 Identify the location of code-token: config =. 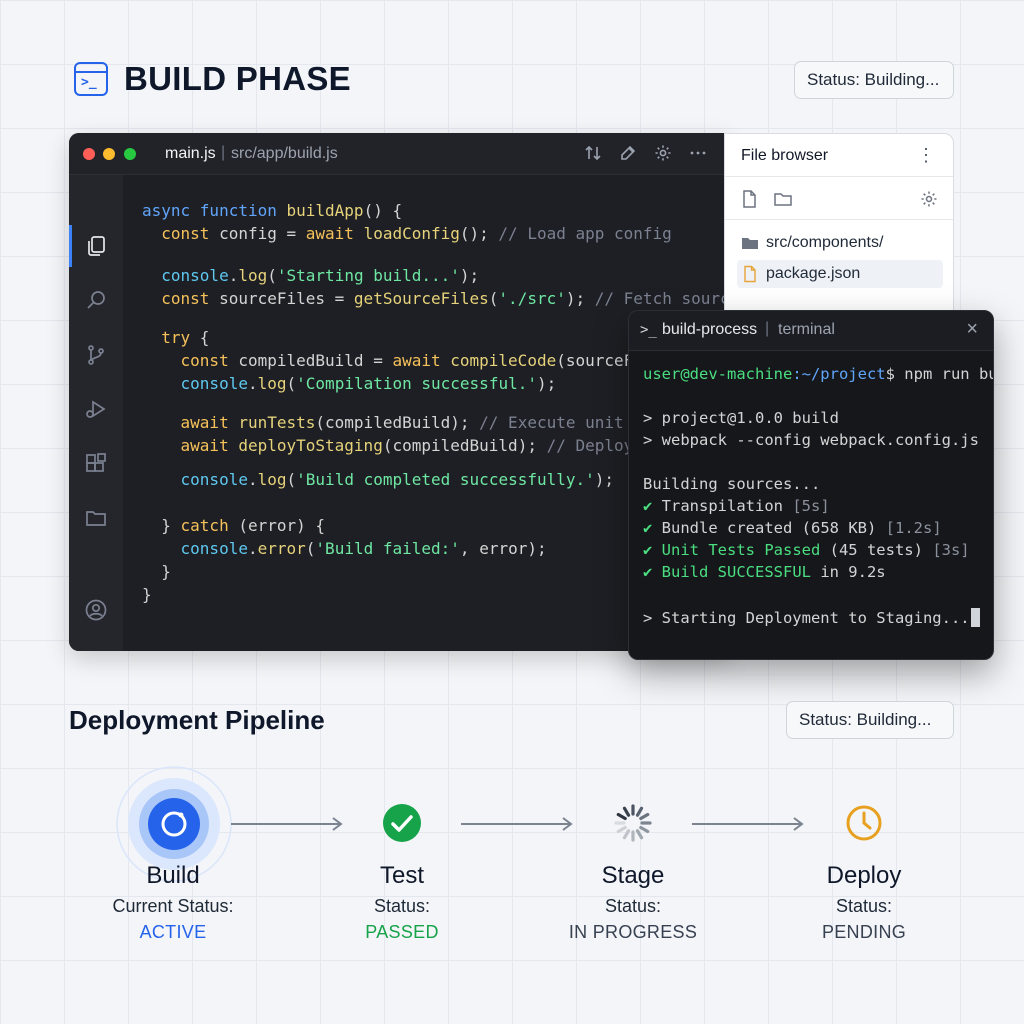
(262, 233).